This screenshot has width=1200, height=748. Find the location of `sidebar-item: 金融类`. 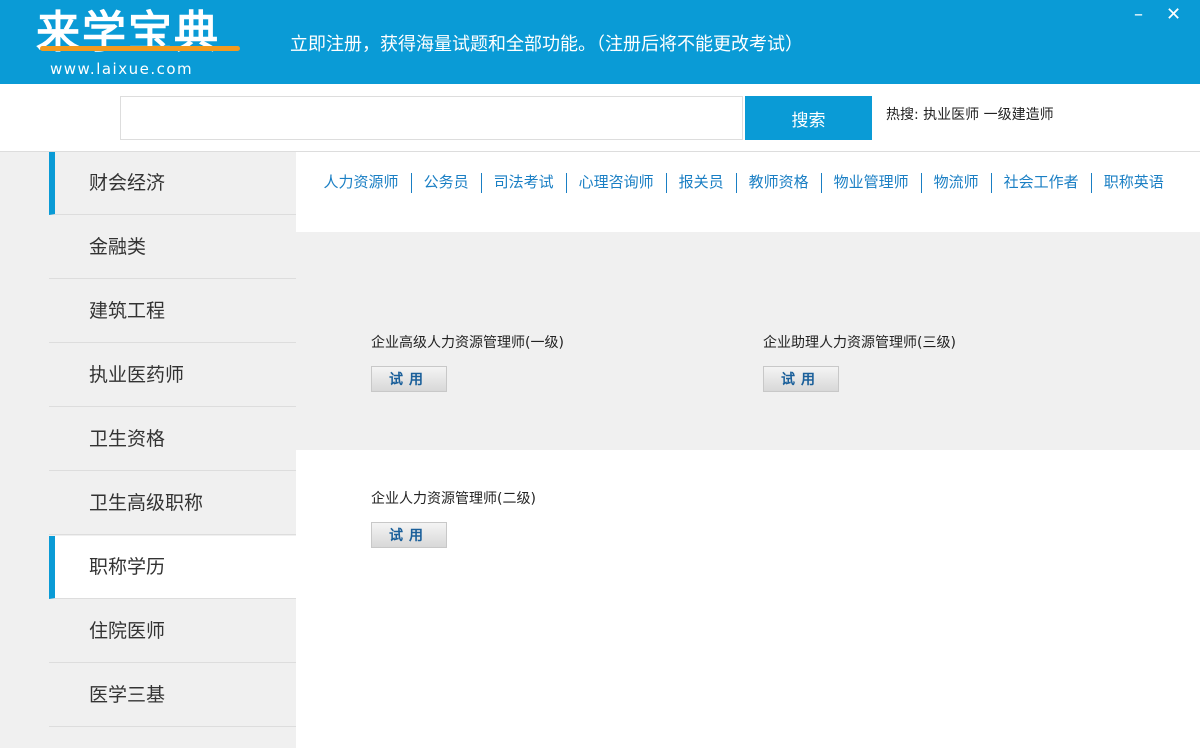

sidebar-item: 金融类 is located at coordinates (172, 247).